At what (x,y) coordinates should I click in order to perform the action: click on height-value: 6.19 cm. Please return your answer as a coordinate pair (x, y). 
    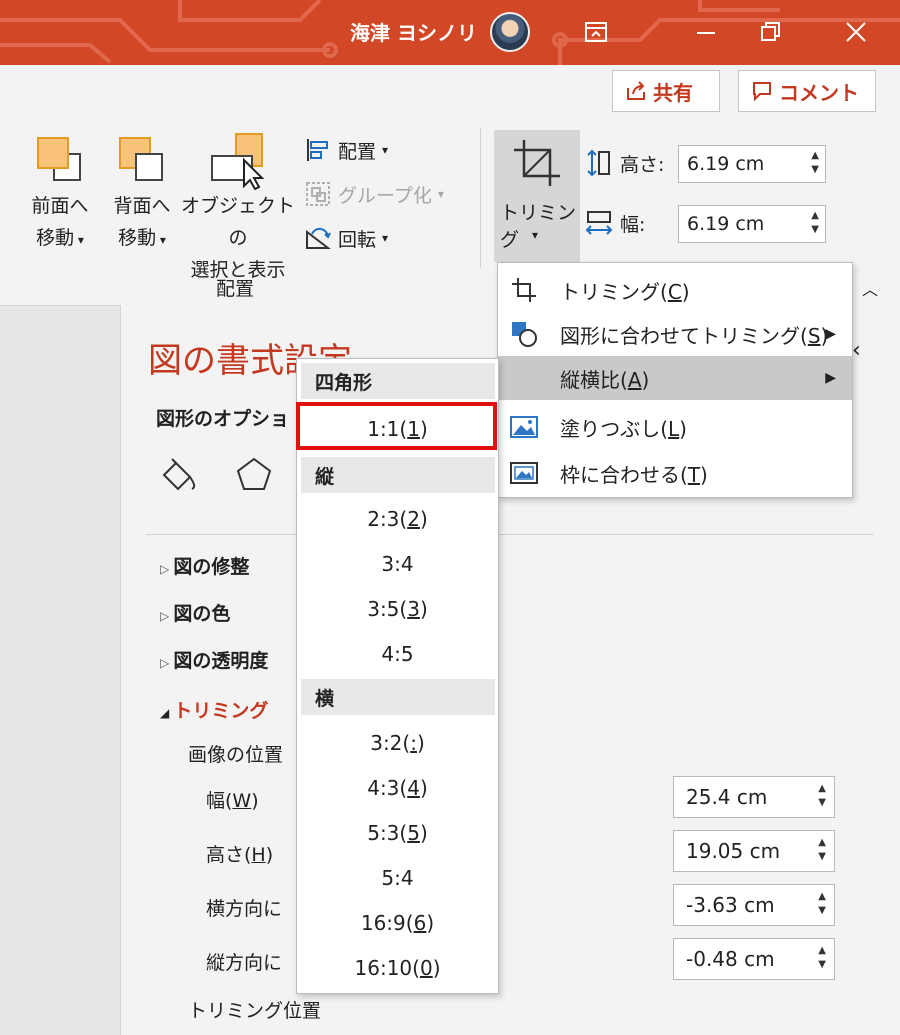
    Looking at the image, I should click on (726, 164).